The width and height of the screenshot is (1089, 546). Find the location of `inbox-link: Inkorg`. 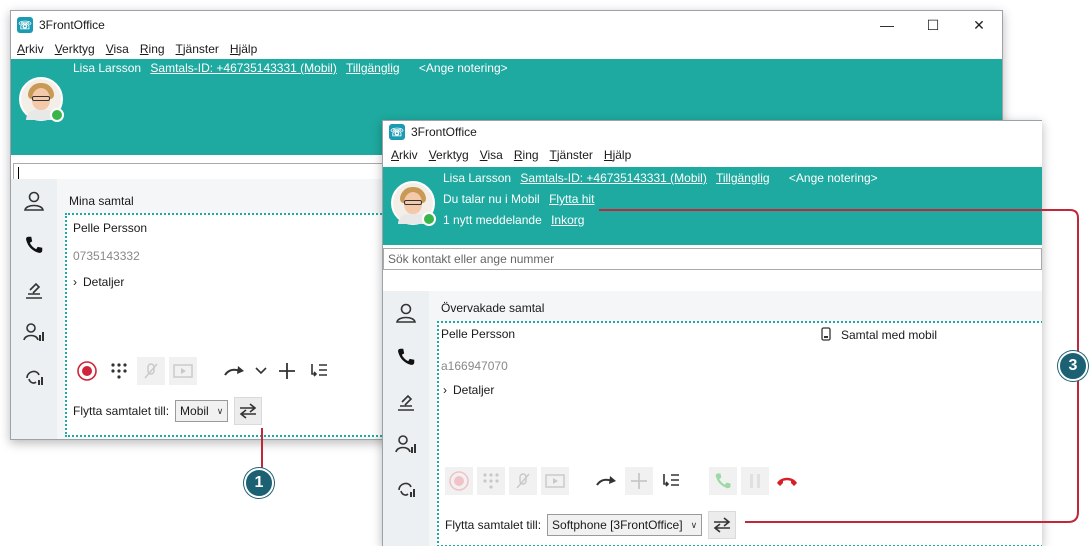

inbox-link: Inkorg is located at coordinates (567, 220).